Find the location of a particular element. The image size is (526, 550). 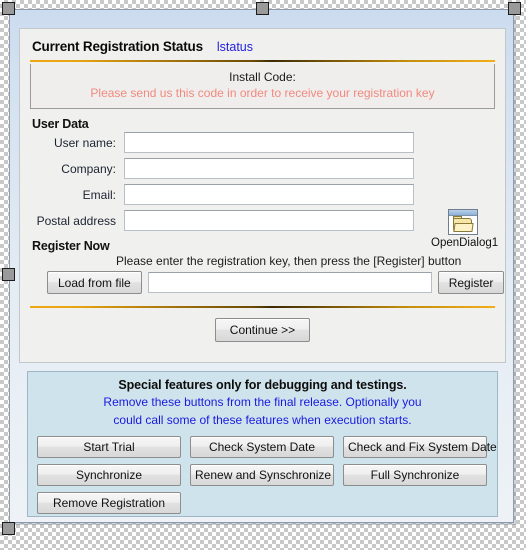

register-row: Load from file Register is located at coordinates (276, 282).